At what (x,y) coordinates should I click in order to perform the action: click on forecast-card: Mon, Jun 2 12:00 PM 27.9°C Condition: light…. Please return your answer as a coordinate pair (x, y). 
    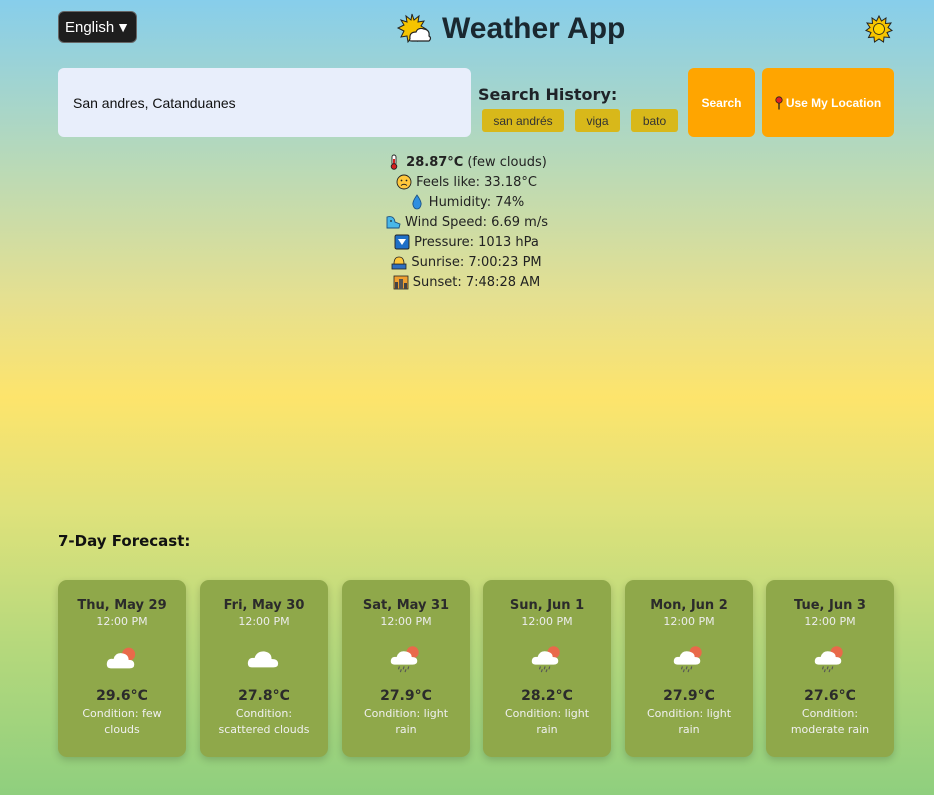
    Looking at the image, I should click on (689, 668).